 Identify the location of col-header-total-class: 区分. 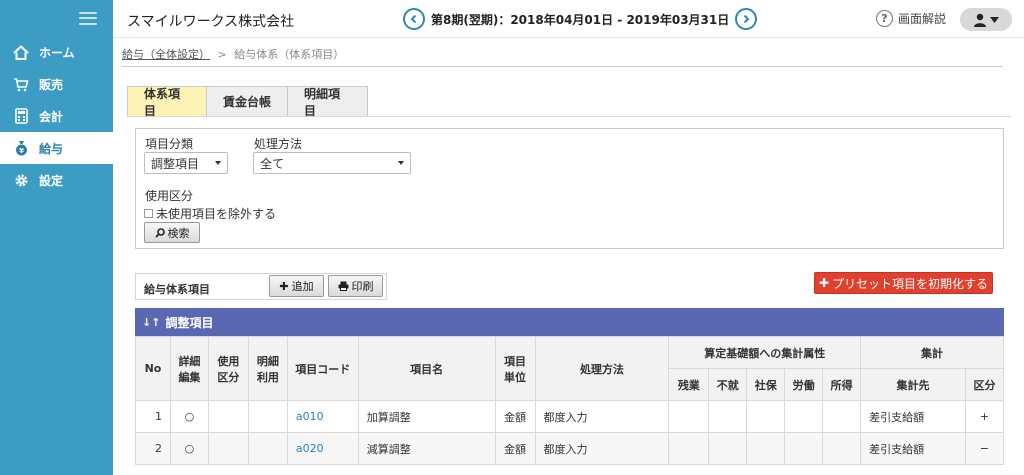
(984, 384).